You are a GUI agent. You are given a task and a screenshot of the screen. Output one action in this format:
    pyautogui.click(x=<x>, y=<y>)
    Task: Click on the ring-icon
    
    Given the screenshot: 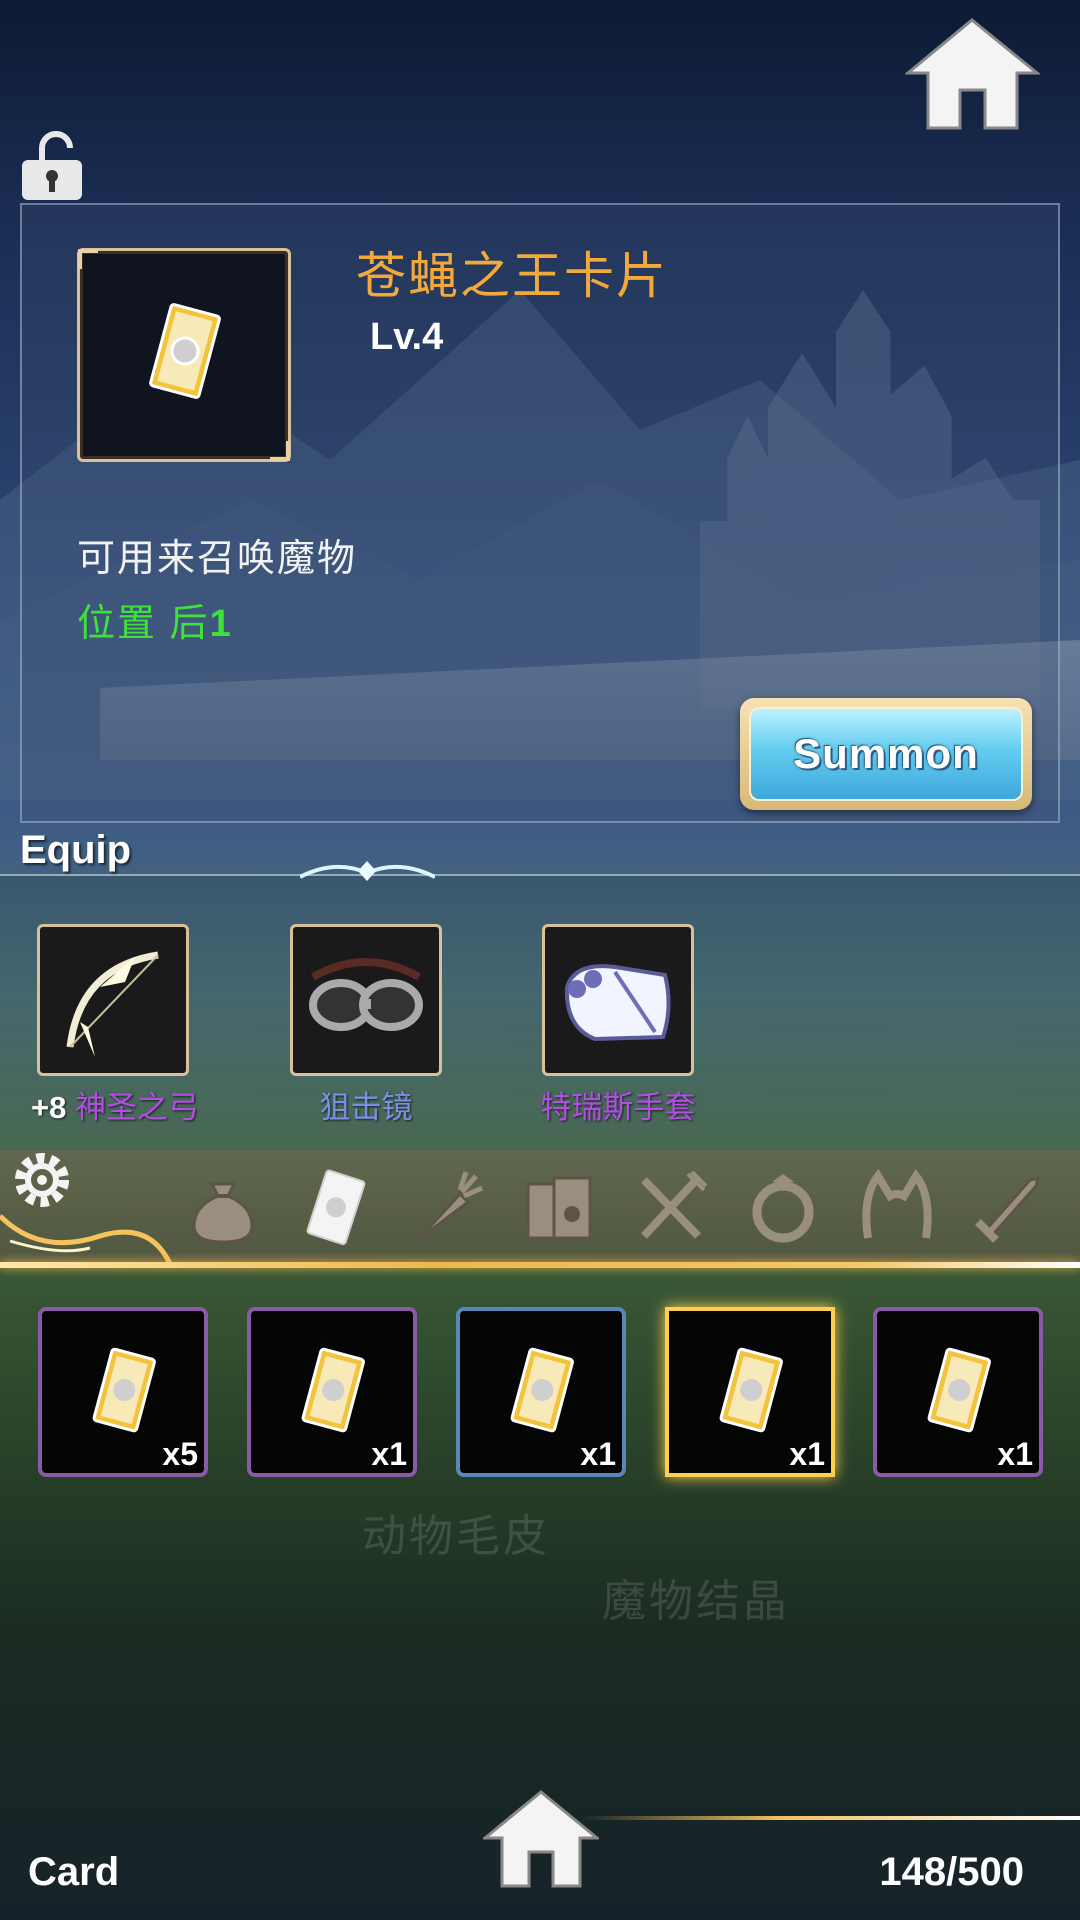 What is the action you would take?
    pyautogui.click(x=783, y=1207)
    